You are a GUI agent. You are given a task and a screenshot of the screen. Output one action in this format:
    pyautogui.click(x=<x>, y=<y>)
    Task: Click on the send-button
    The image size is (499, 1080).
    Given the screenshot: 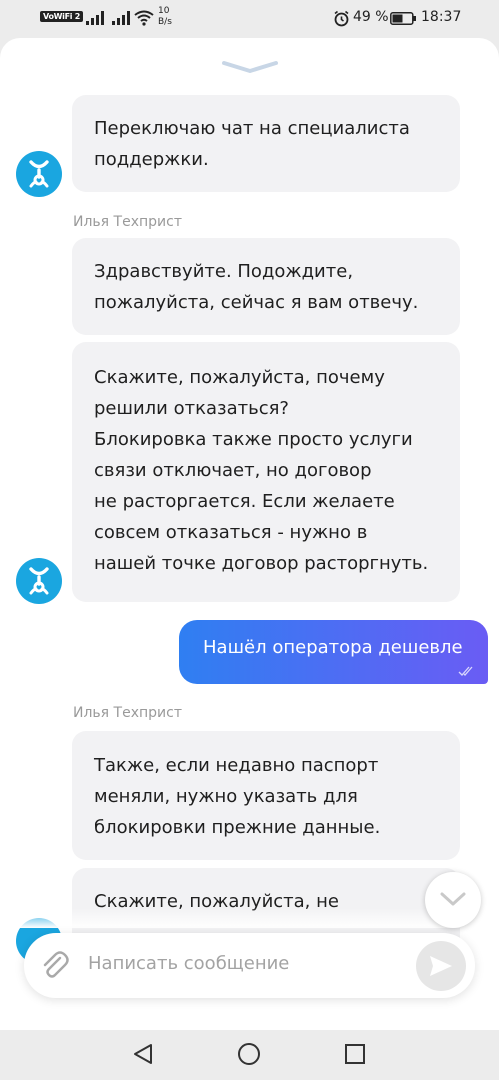 What is the action you would take?
    pyautogui.click(x=441, y=966)
    